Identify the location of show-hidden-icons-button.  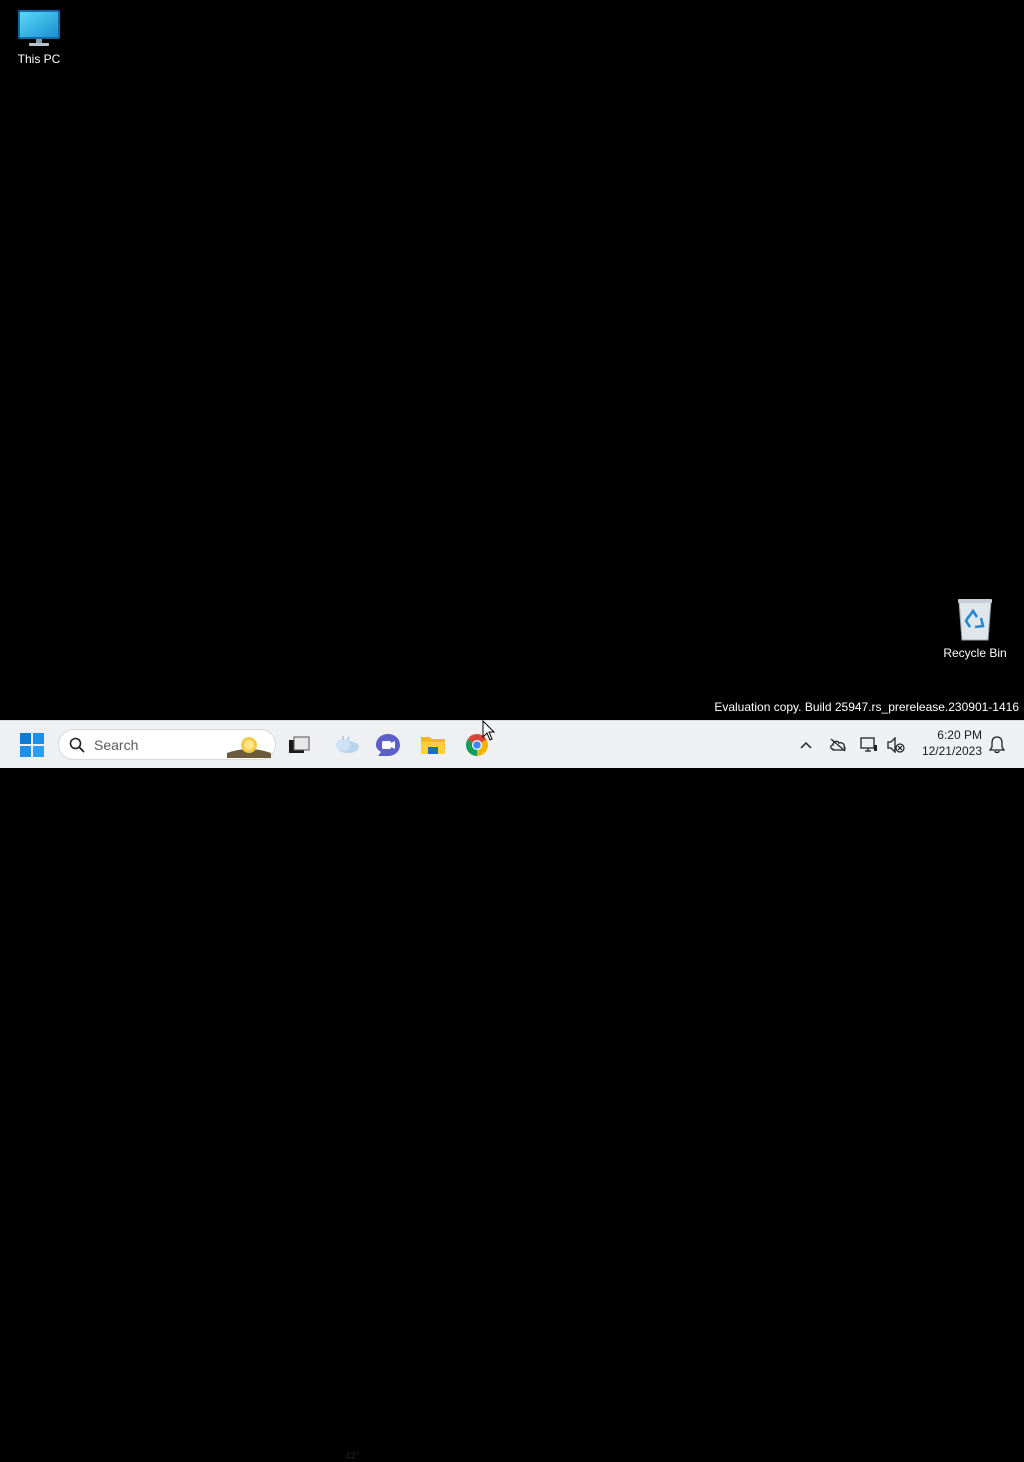
(806, 744).